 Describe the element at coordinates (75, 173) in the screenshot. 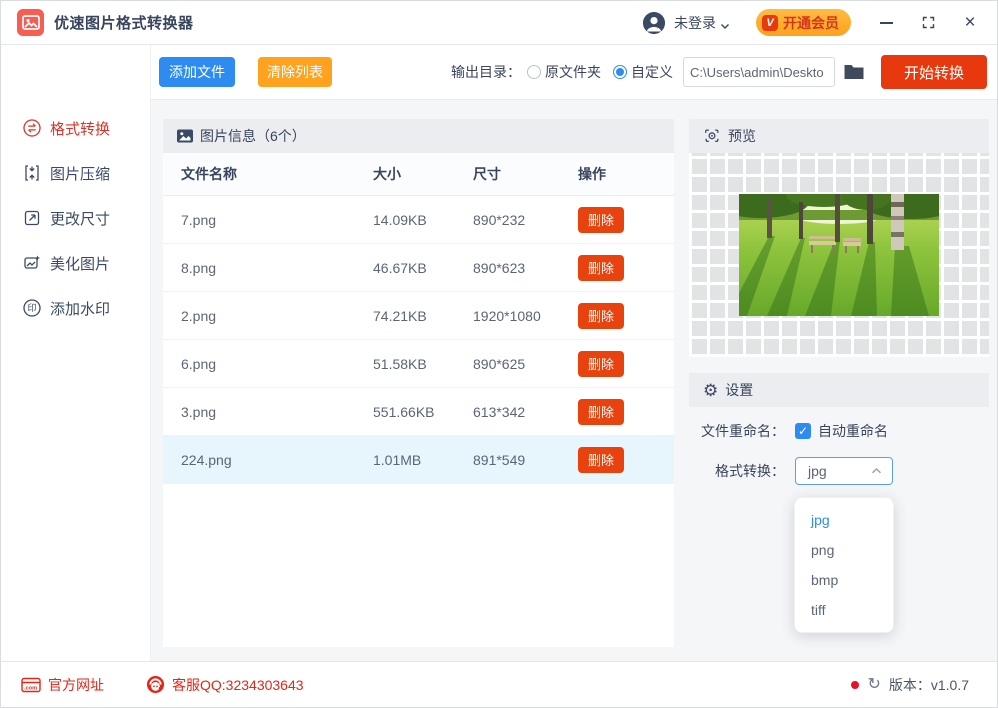

I see `sidebar-item-compress: 图片压缩` at that location.